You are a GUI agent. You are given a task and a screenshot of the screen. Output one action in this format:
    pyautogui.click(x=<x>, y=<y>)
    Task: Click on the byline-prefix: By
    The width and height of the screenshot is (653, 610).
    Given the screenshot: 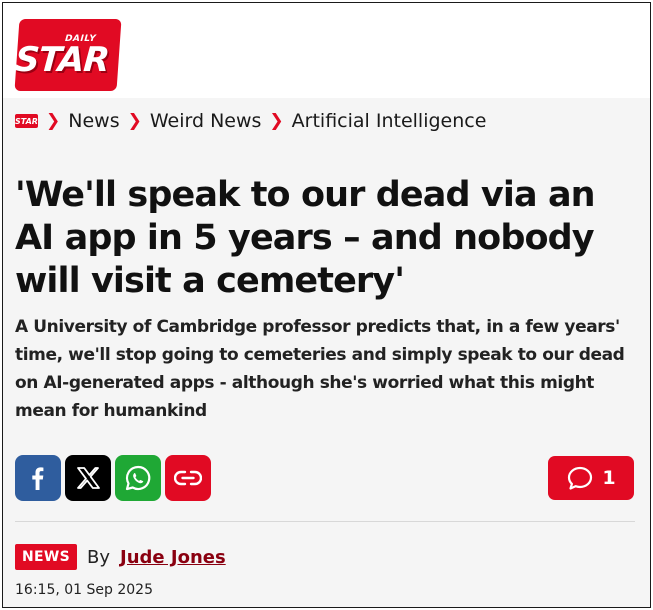 What is the action you would take?
    pyautogui.click(x=99, y=557)
    